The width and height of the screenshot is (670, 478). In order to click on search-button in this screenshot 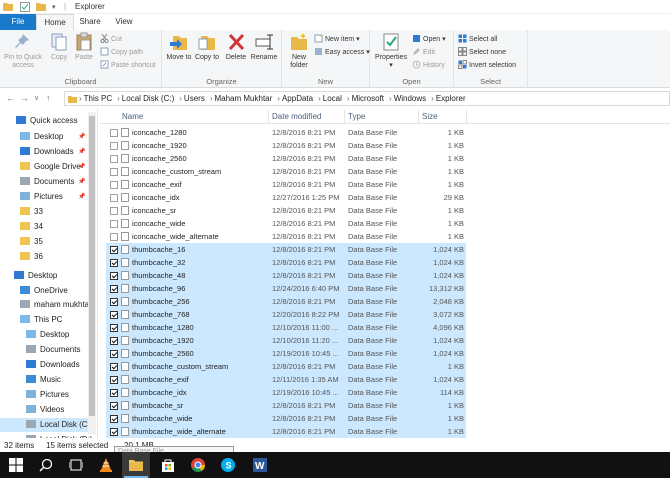, I will do `click(46, 465)`.